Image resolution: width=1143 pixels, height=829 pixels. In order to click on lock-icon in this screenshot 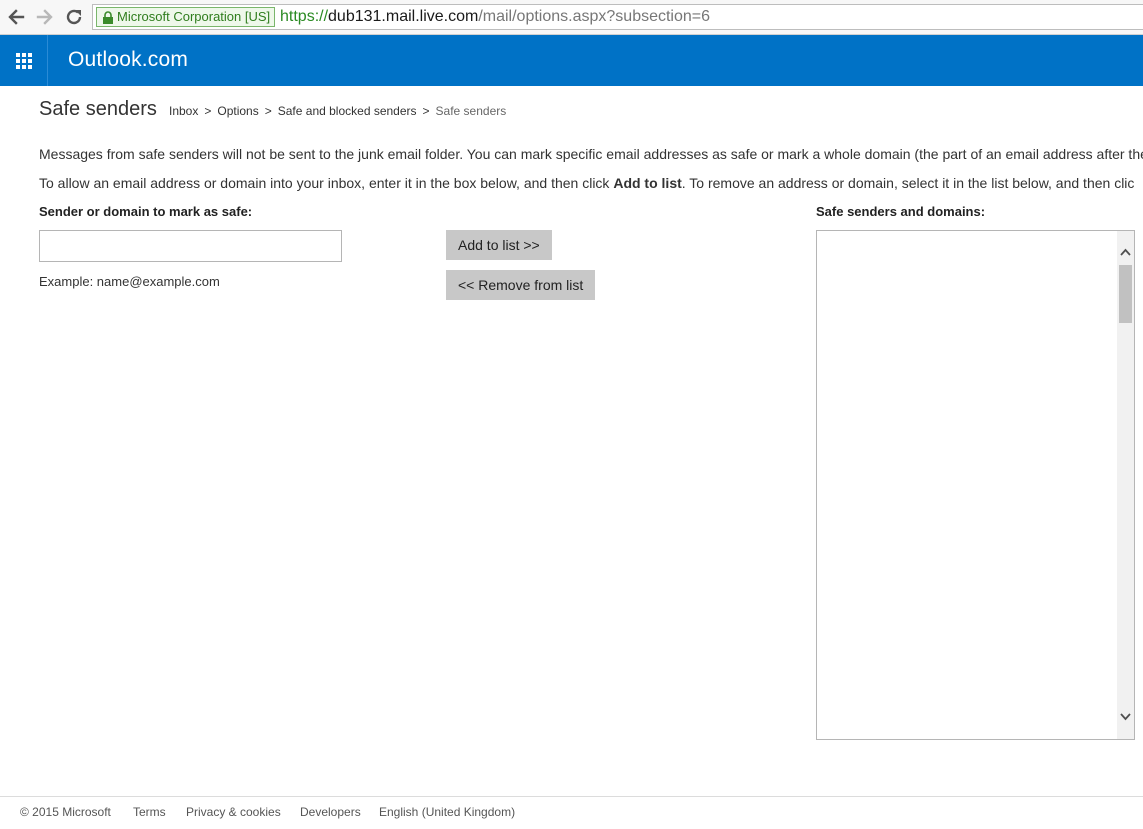, I will do `click(108, 20)`.